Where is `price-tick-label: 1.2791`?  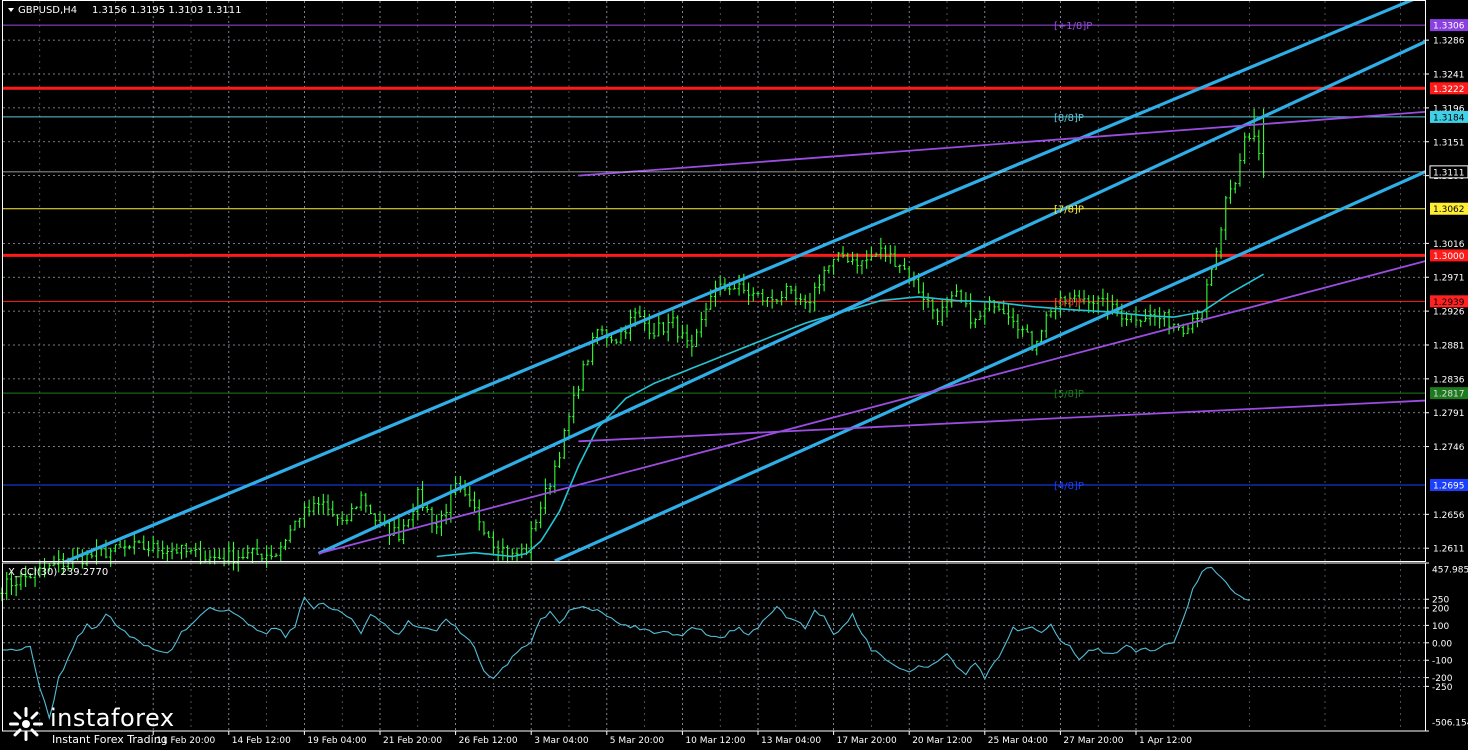 price-tick-label: 1.2791 is located at coordinates (1449, 414).